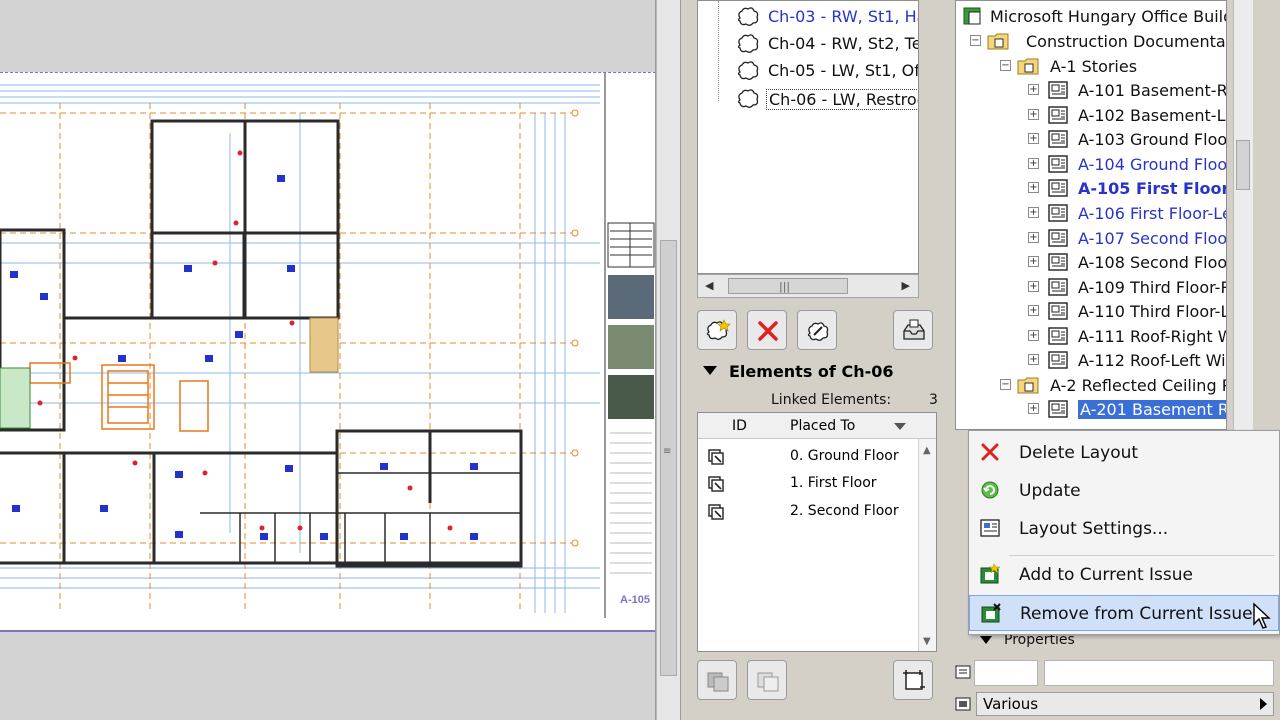 Image resolution: width=1280 pixels, height=720 pixels. I want to click on new-cloud-icon, so click(718, 329).